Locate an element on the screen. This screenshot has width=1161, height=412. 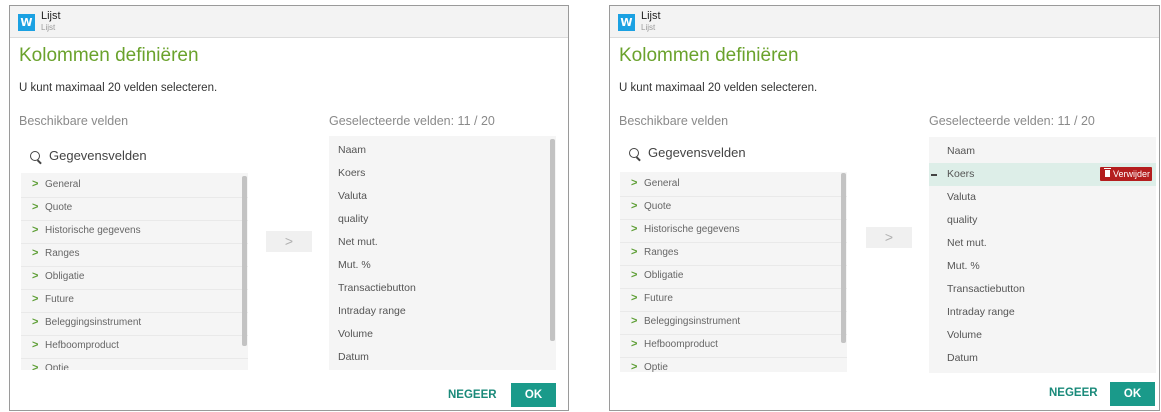
available-field-label: Ranges is located at coordinates (62, 253).